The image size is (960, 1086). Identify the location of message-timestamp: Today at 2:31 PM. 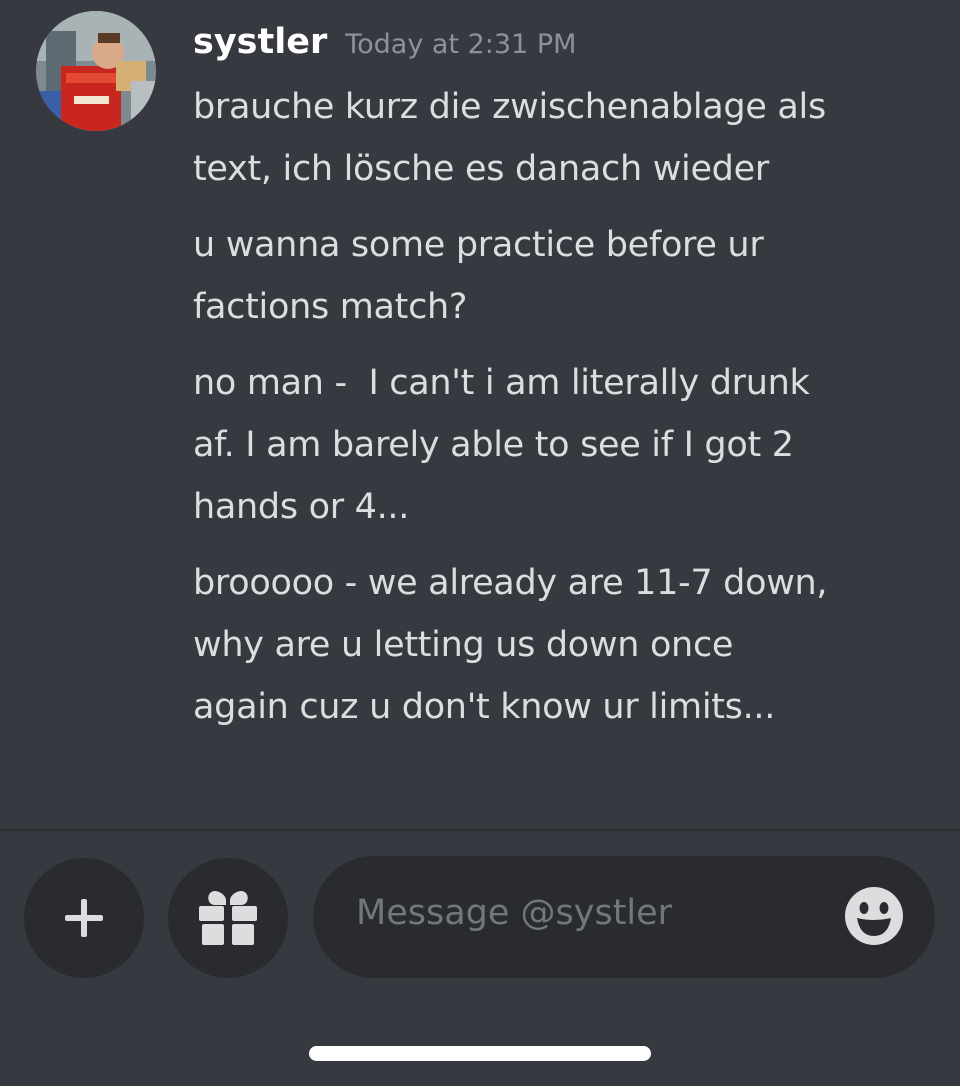
(461, 44).